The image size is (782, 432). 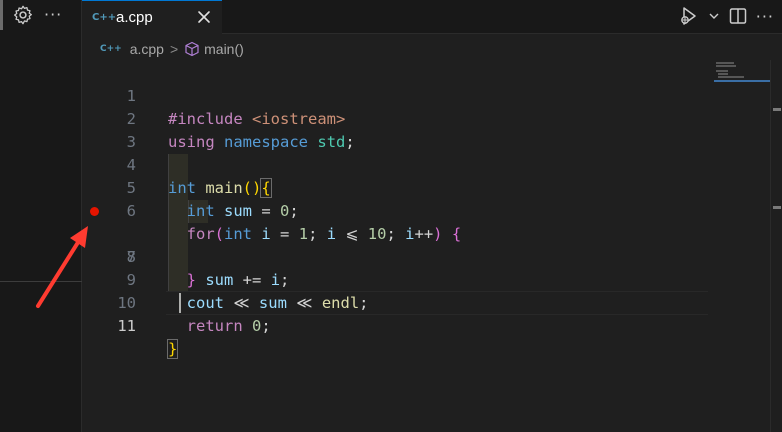 What do you see at coordinates (23, 15) in the screenshot?
I see `gear-icon` at bounding box center [23, 15].